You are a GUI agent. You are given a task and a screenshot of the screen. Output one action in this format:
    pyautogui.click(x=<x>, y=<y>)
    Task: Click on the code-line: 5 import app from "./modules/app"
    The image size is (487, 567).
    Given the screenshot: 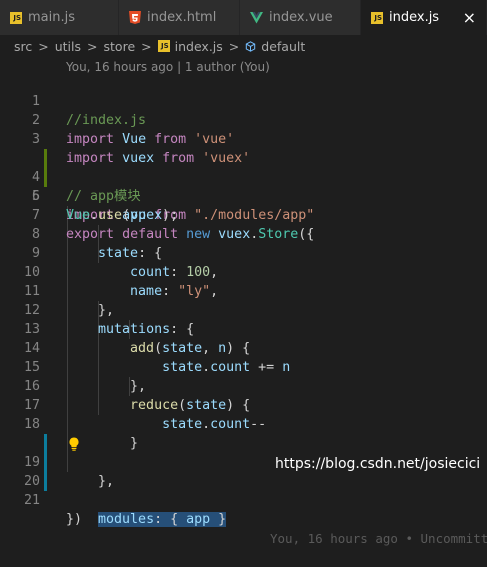 What is the action you would take?
    pyautogui.click(x=243, y=186)
    